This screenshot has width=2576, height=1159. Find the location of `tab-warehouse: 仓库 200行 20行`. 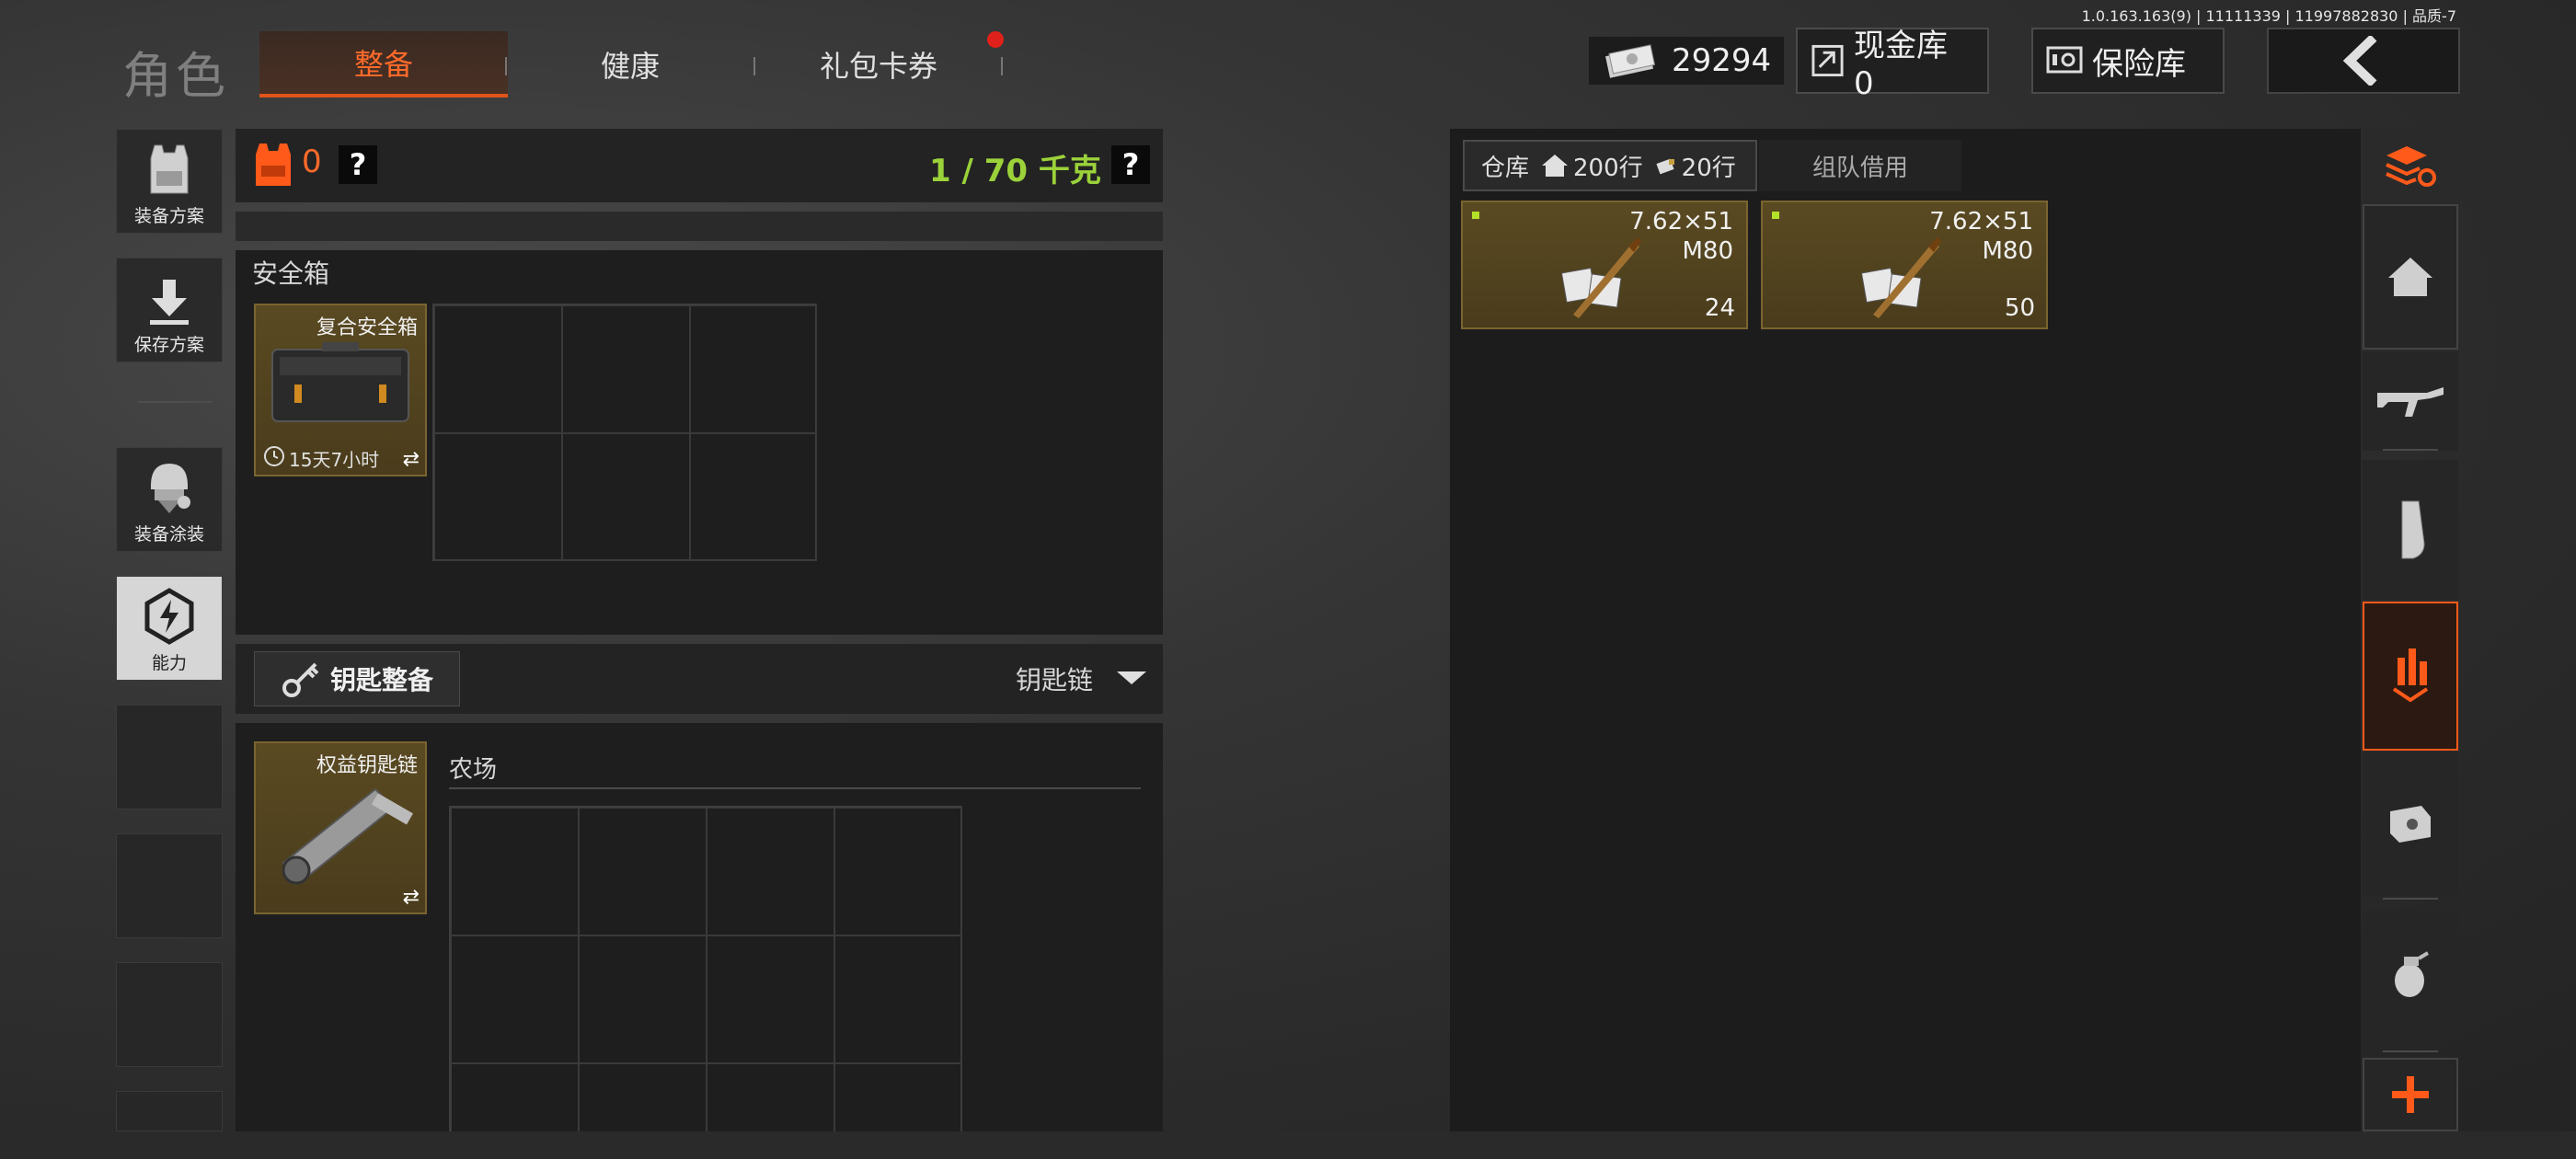

tab-warehouse: 仓库 200行 20行 is located at coordinates (1610, 165).